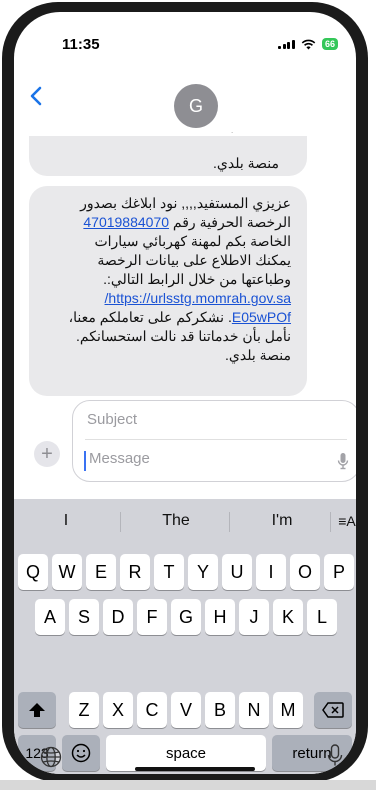 This screenshot has width=376, height=790. Describe the element at coordinates (186, 753) in the screenshot. I see `space-key: space` at that location.